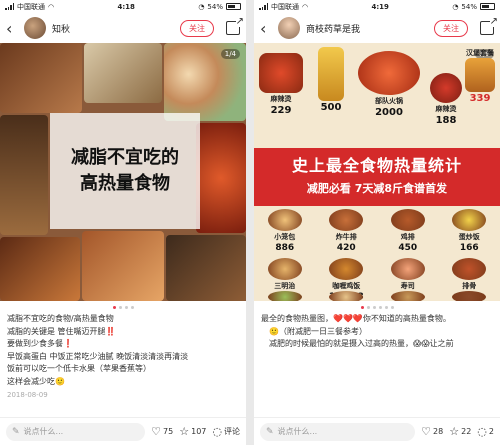 This screenshot has width=500, height=445. Describe the element at coordinates (162, 431) in the screenshot. I see `like-button: ♡ 75` at that location.